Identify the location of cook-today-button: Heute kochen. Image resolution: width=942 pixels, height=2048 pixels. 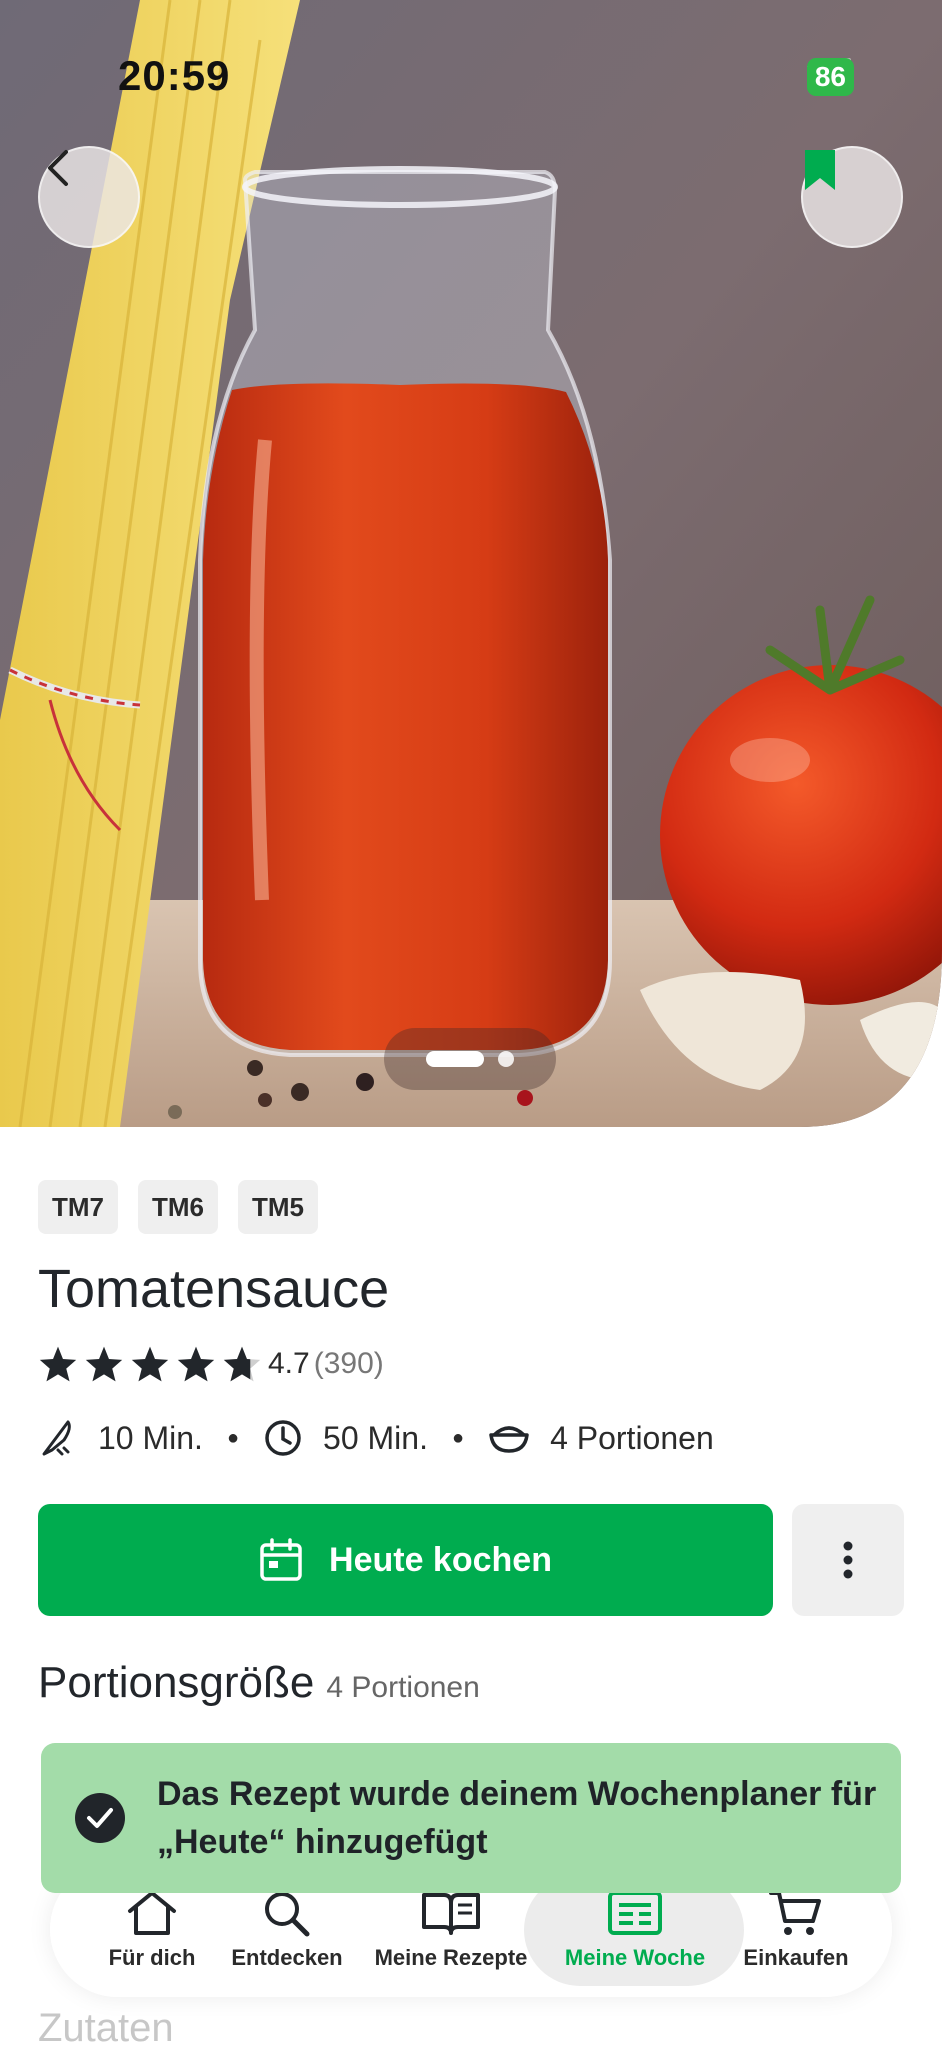
(405, 1560).